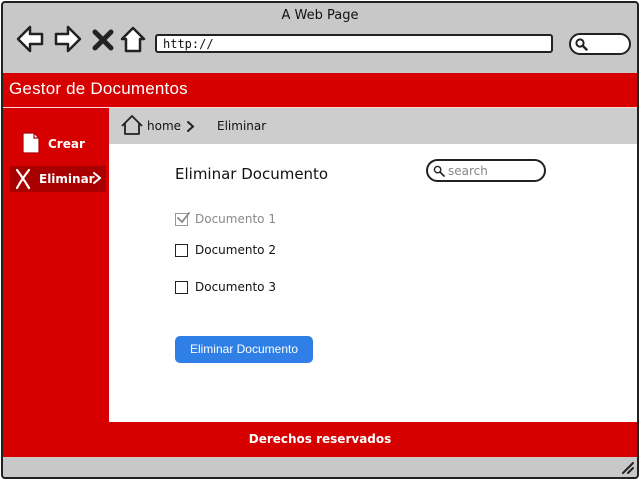 This screenshot has height=480, width=640. What do you see at coordinates (67, 179) in the screenshot?
I see `sidebar-item-label: Eliminar` at bounding box center [67, 179].